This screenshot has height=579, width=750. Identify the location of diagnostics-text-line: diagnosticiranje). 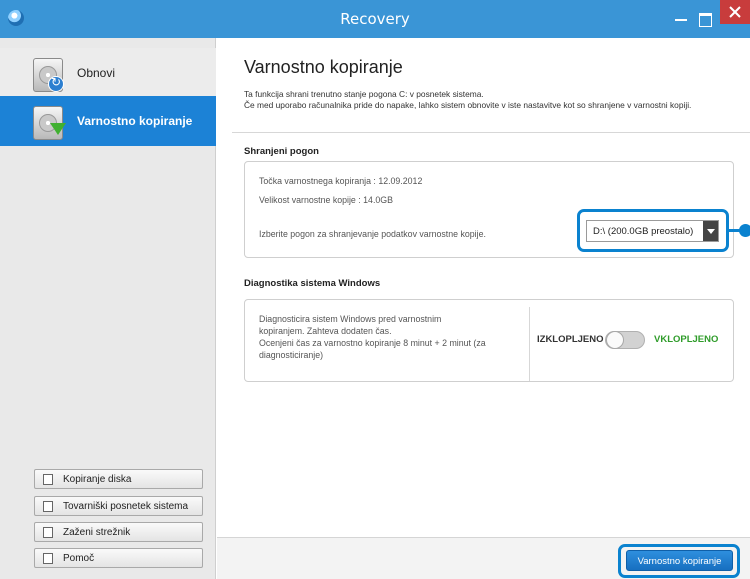
(291, 355).